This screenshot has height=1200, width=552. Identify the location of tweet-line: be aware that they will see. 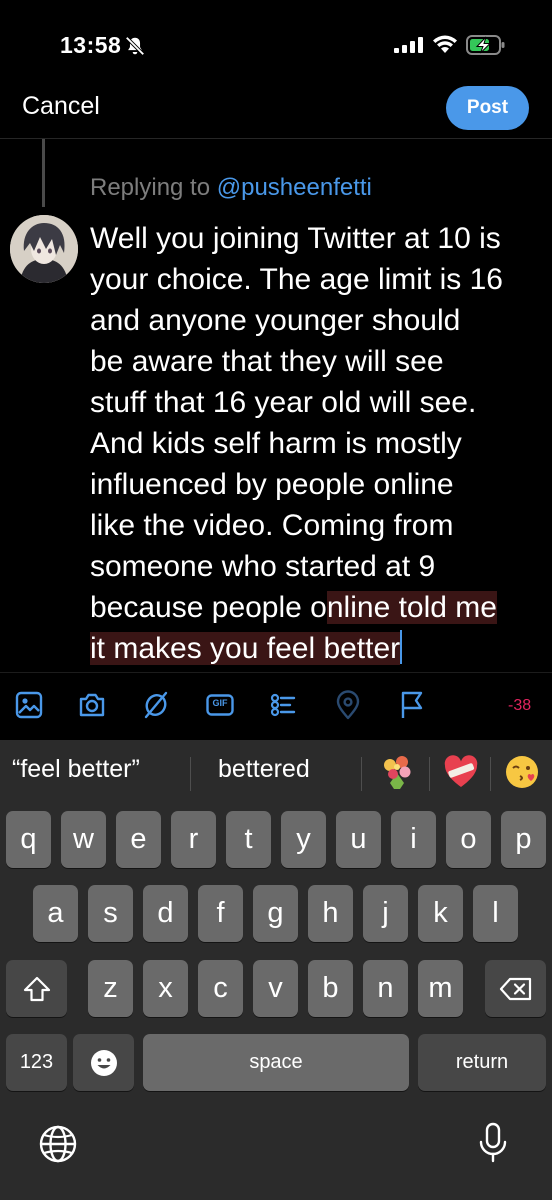
(267, 361).